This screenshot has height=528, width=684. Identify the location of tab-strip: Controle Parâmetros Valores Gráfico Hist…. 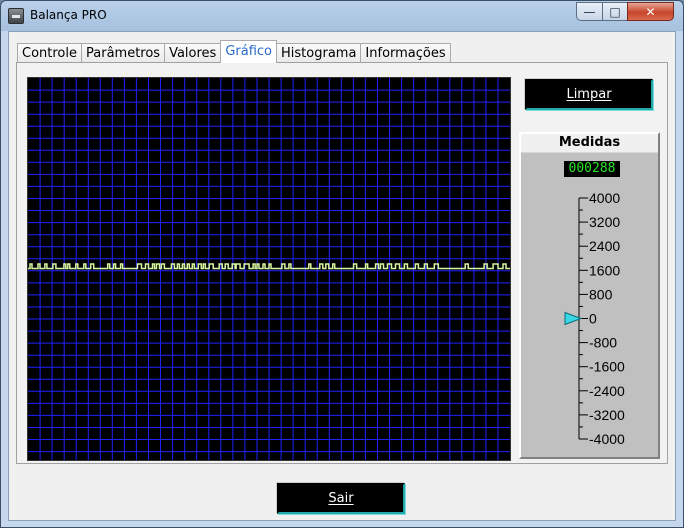
(234, 51).